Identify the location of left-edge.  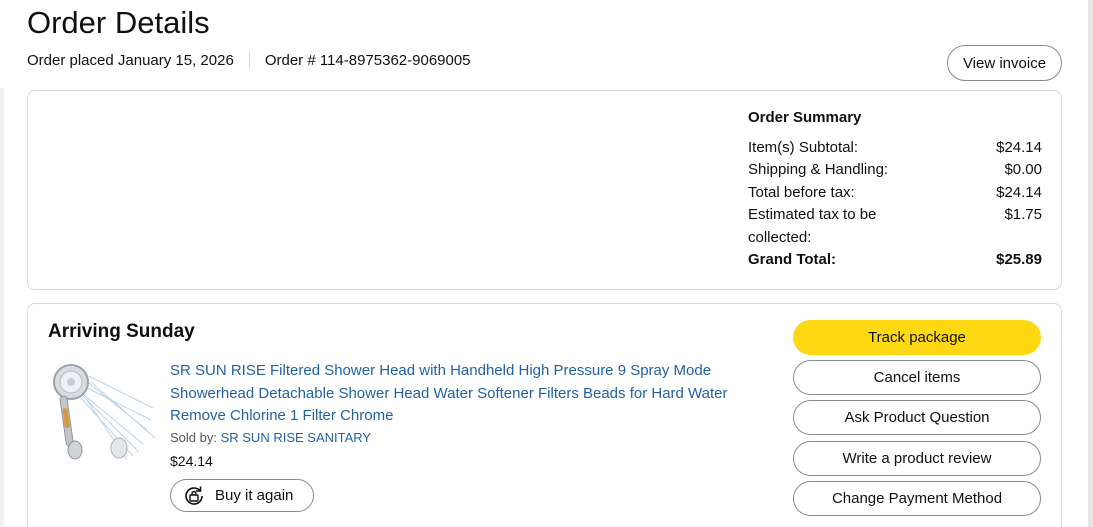
(2, 307).